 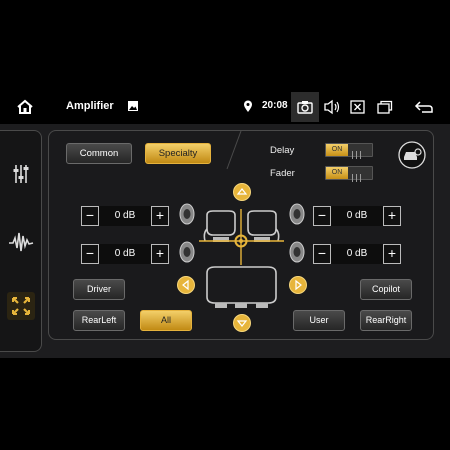 I want to click on rear-right-plus-button: +, so click(x=392, y=254).